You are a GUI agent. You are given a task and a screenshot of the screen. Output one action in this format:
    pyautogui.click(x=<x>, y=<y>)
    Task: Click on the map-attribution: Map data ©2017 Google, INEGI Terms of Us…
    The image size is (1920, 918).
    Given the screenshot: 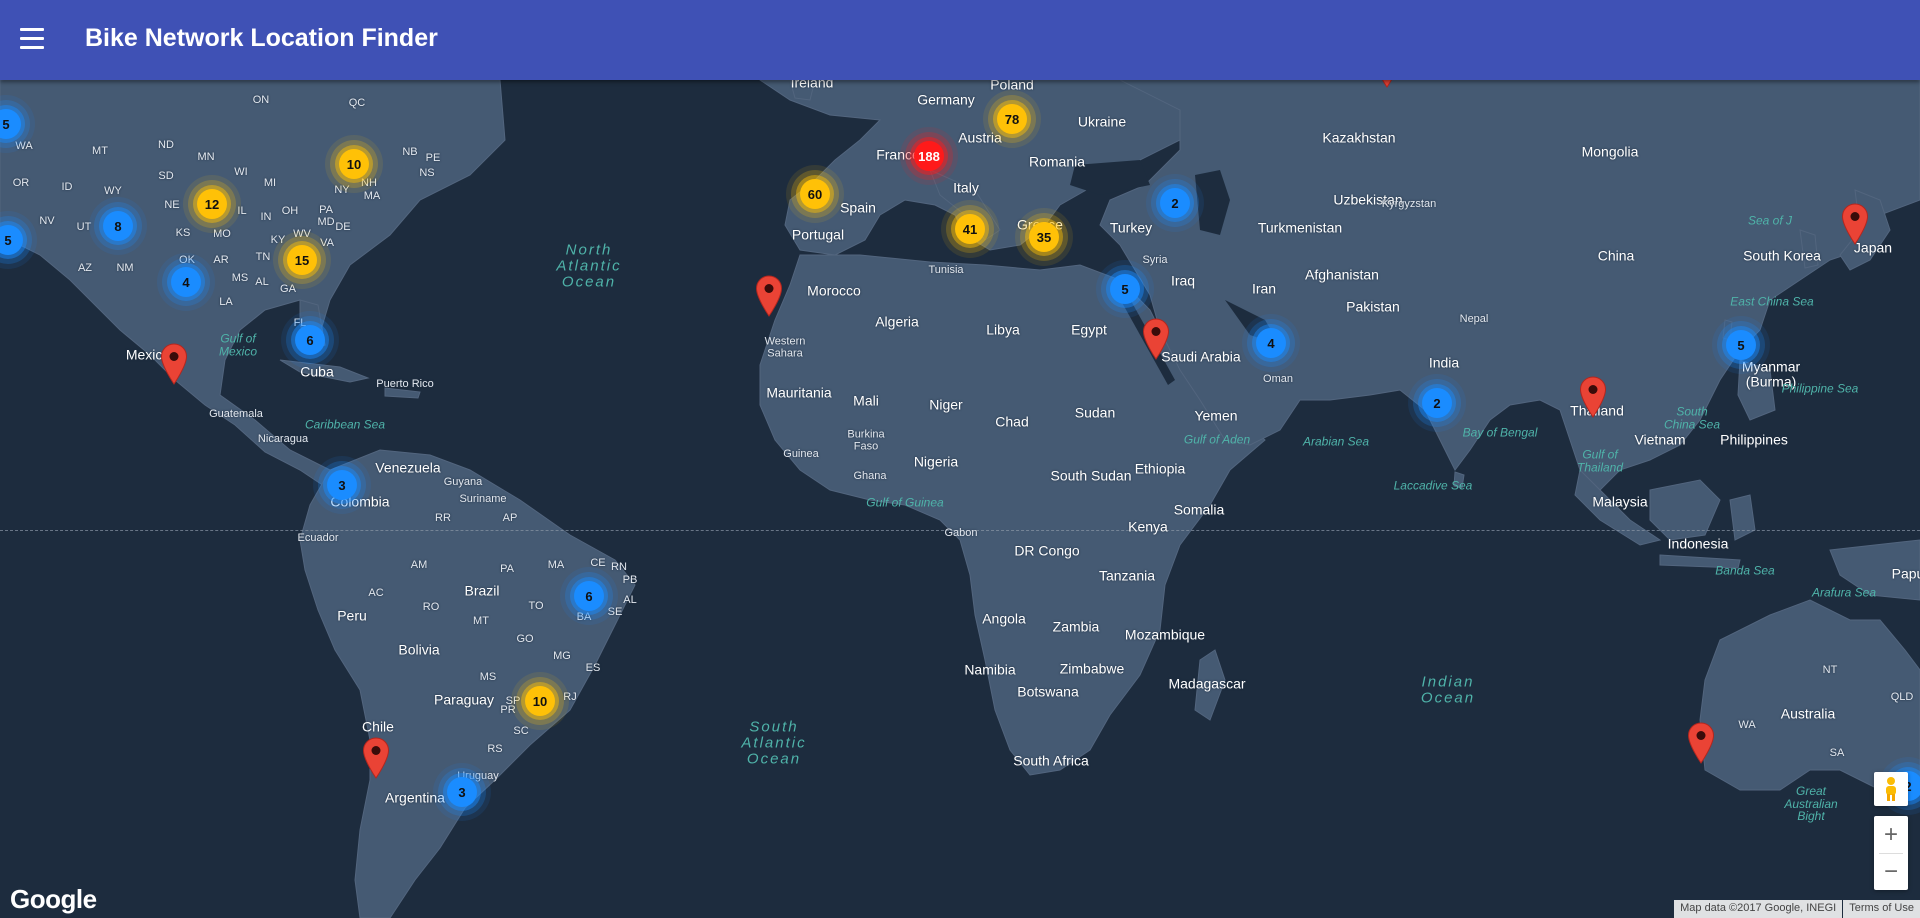 What is the action you would take?
    pyautogui.click(x=1797, y=909)
    